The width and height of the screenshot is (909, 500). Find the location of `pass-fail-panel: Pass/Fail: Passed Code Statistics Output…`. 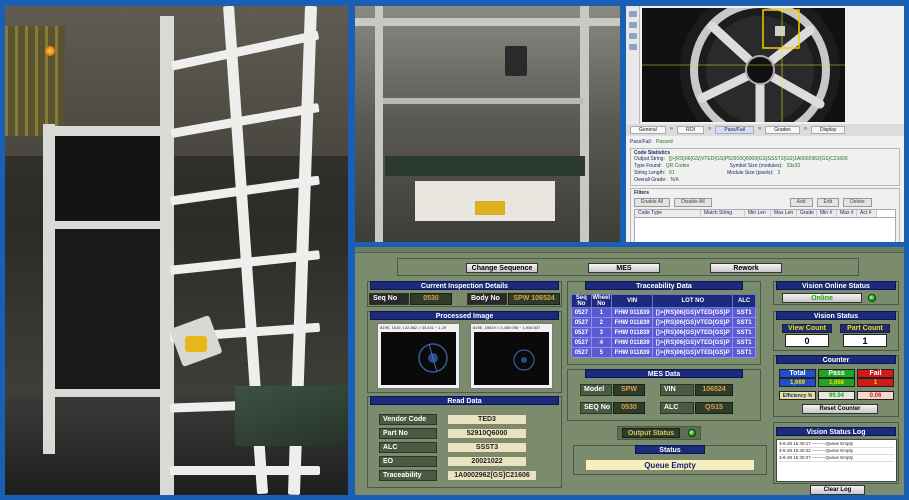

pass-fail-panel: Pass/Fail: Passed Code Statistics Output… is located at coordinates (765, 190).